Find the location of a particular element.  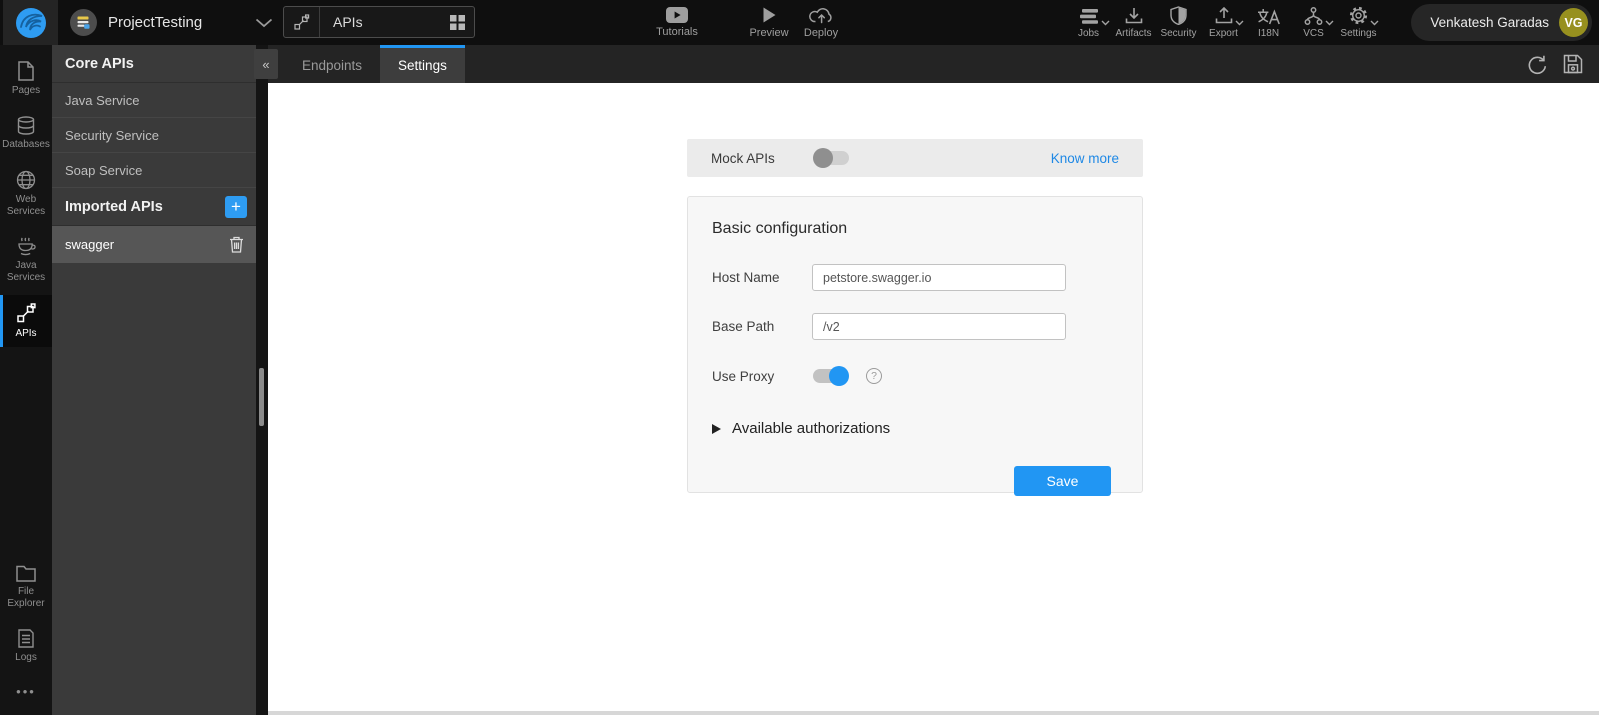

settings-label: Settings is located at coordinates (1358, 33).